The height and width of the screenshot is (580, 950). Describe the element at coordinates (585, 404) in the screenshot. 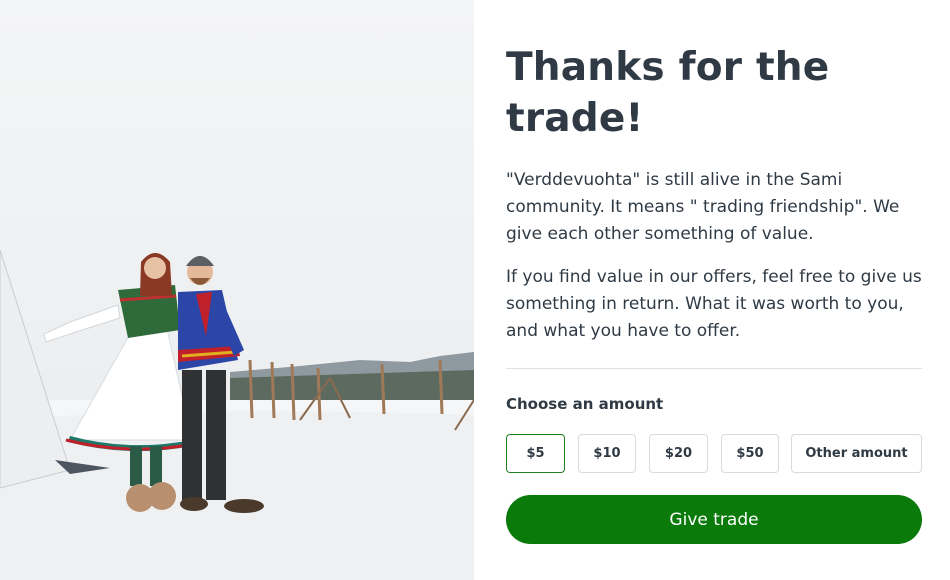

I see `amount-label: Choose an amount` at that location.